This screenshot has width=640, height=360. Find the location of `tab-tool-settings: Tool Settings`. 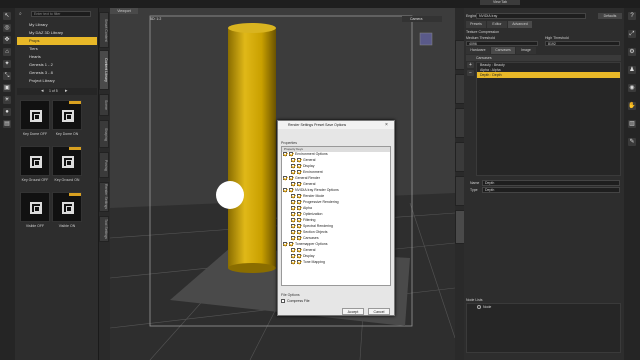

tab-tool-settings: Tool Settings is located at coordinates (104, 229).